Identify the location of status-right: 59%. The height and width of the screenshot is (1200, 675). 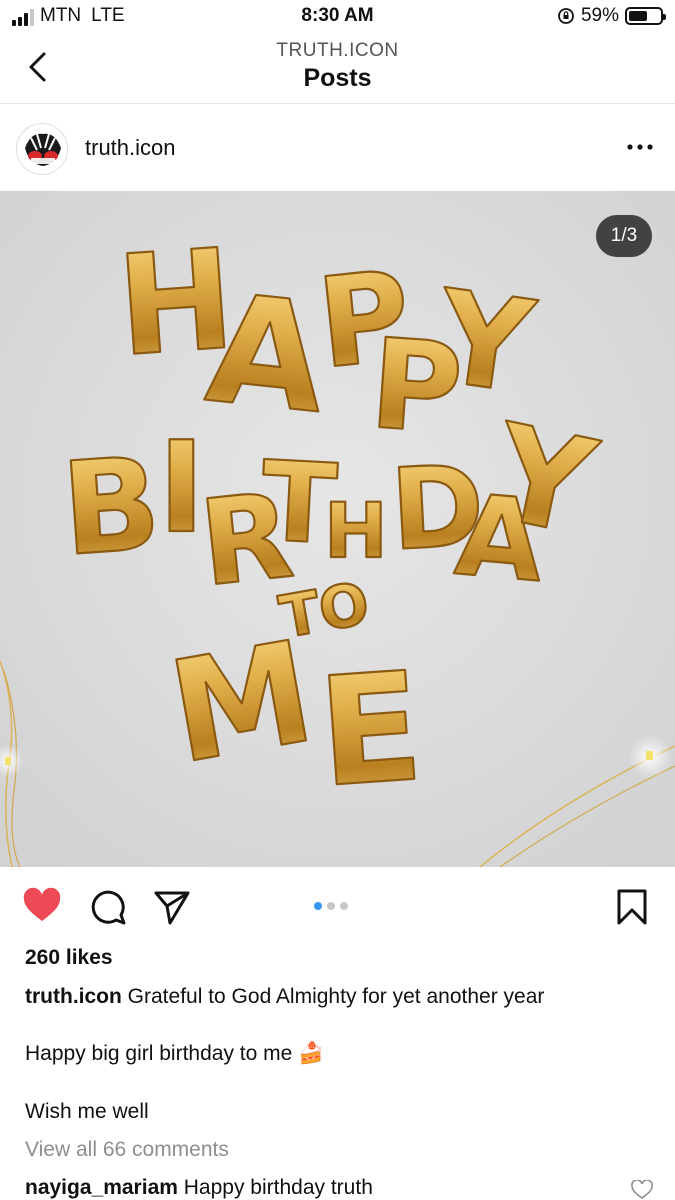
(611, 15).